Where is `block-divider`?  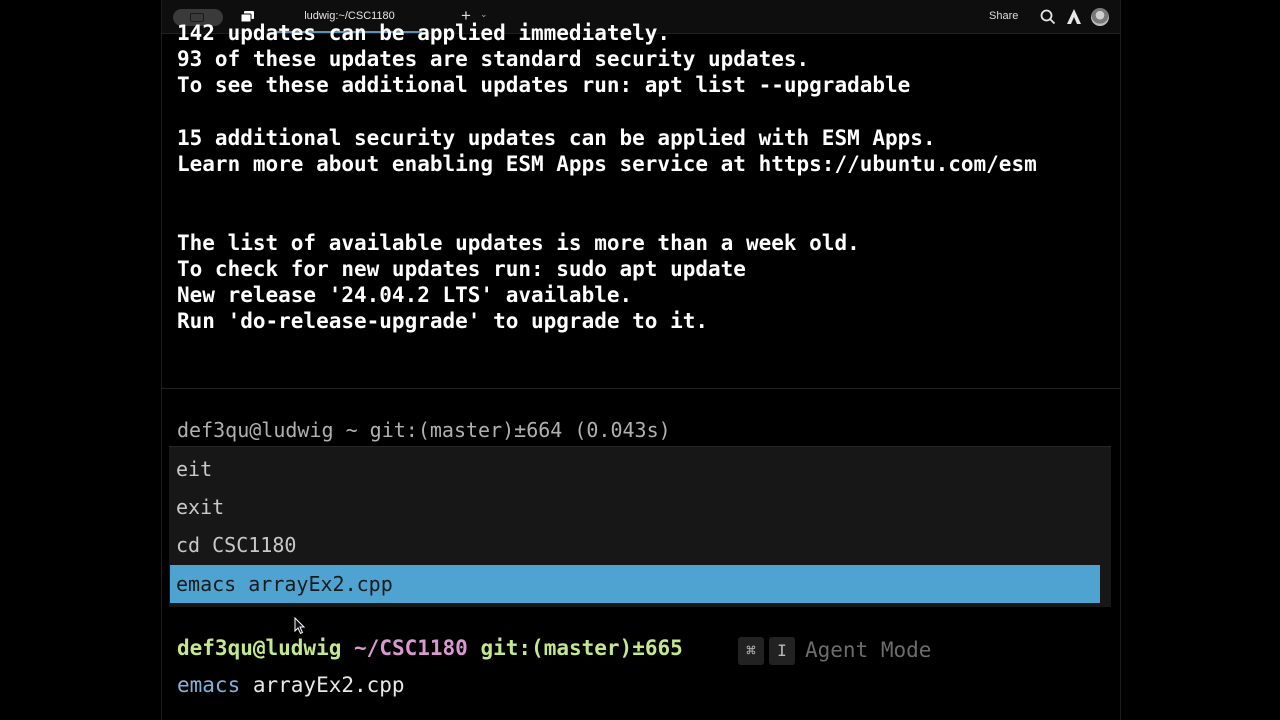
block-divider is located at coordinates (641, 388).